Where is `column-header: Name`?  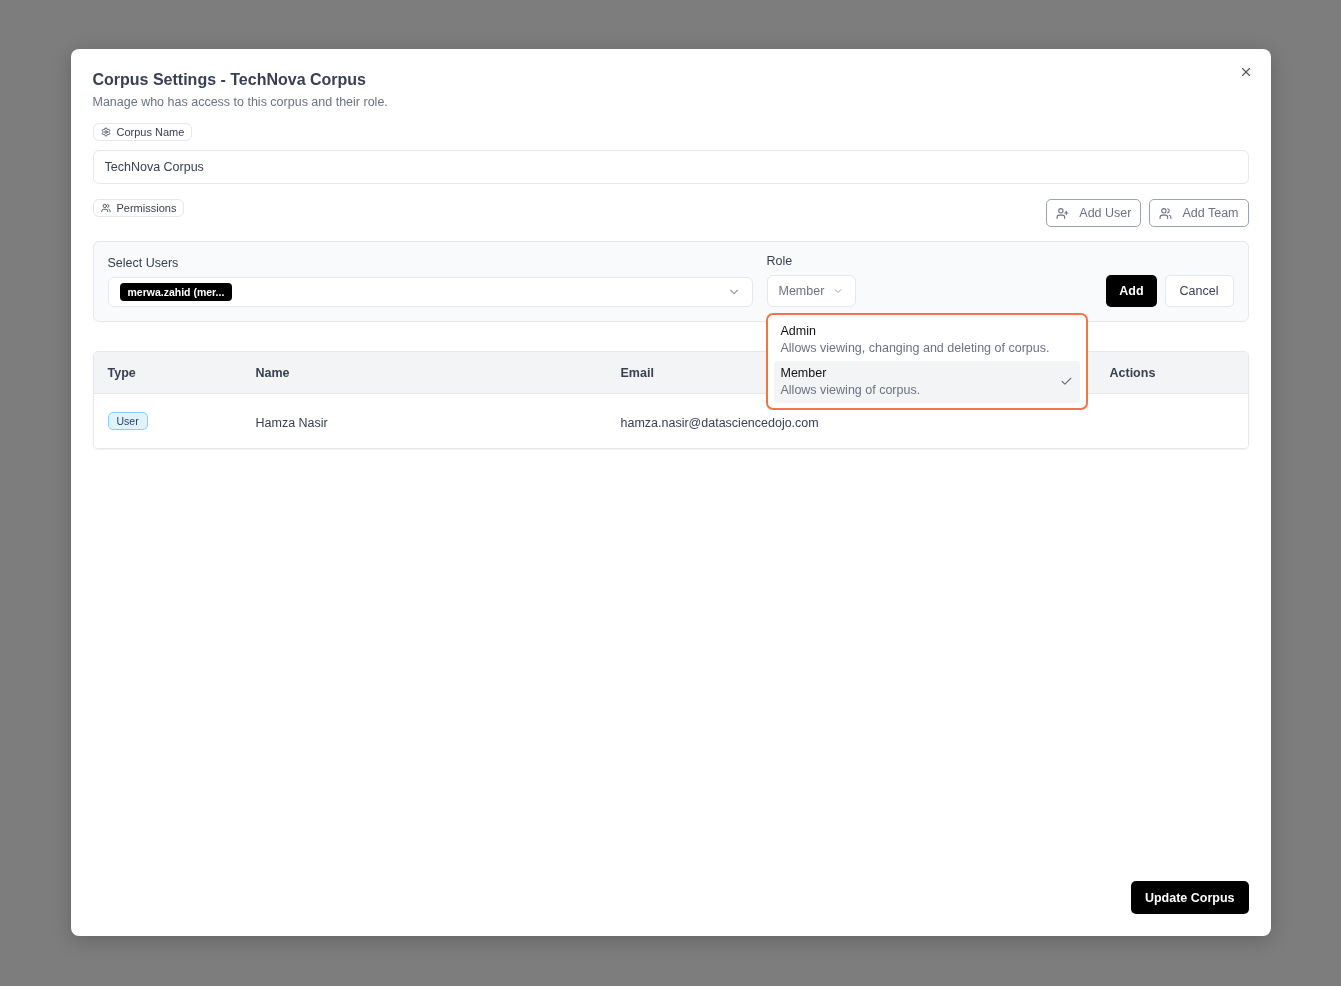
column-header: Name is located at coordinates (272, 372).